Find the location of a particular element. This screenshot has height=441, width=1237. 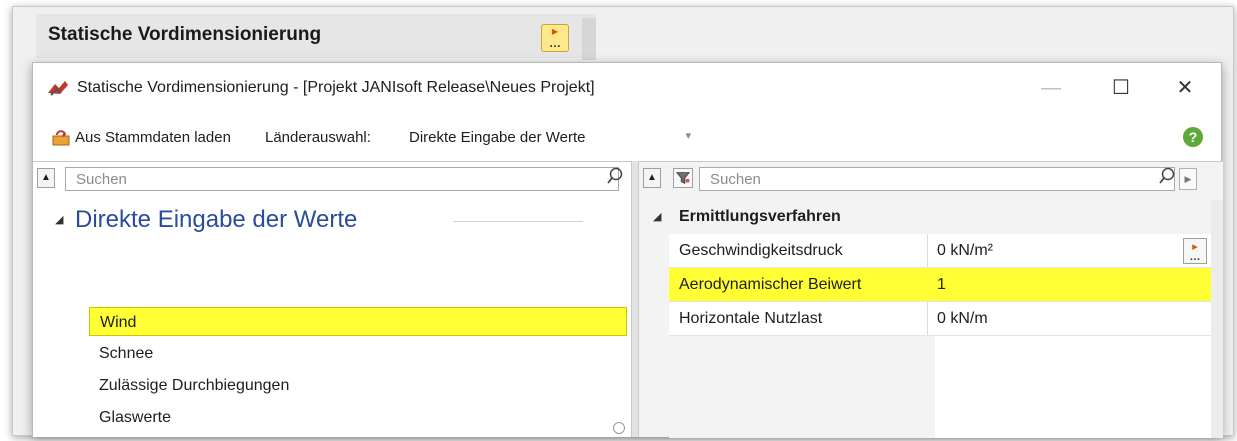

country-selection-dropdown: Direkte Eingabe der Werte ▾ is located at coordinates (549, 138).